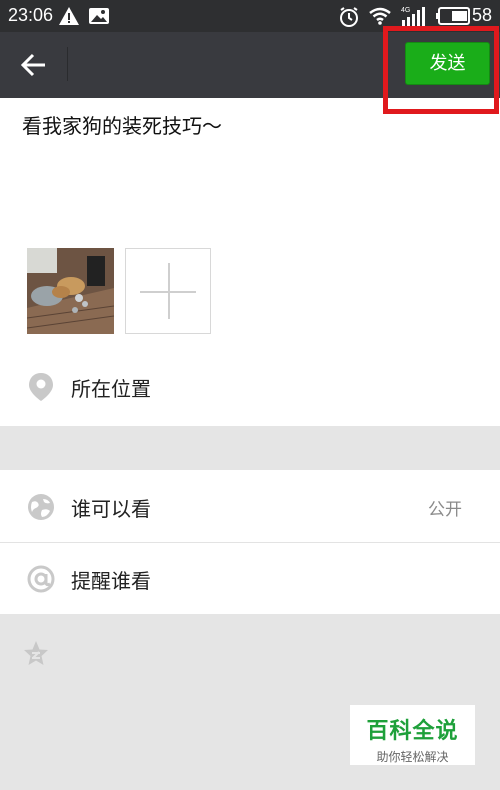  What do you see at coordinates (349, 17) in the screenshot?
I see `alarm-icon` at bounding box center [349, 17].